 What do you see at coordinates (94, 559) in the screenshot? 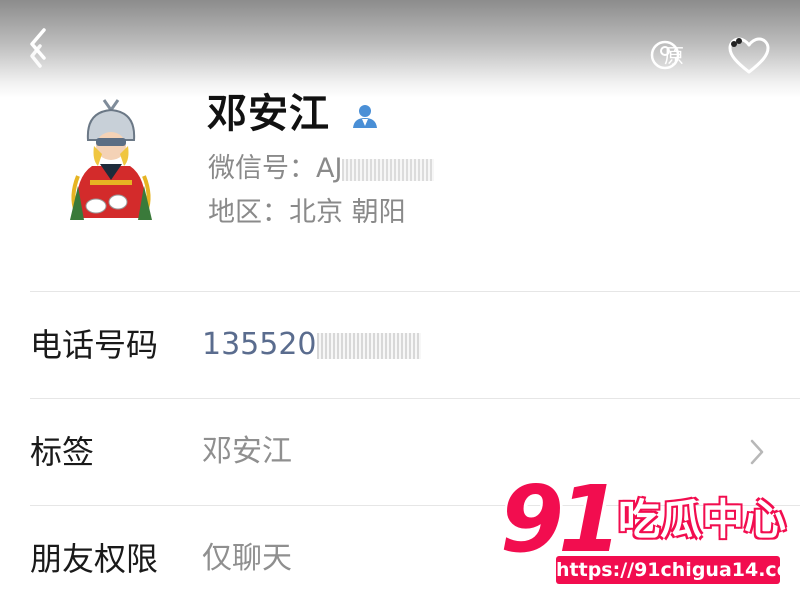
I see `friend-permissions-label: 朋友权限` at bounding box center [94, 559].